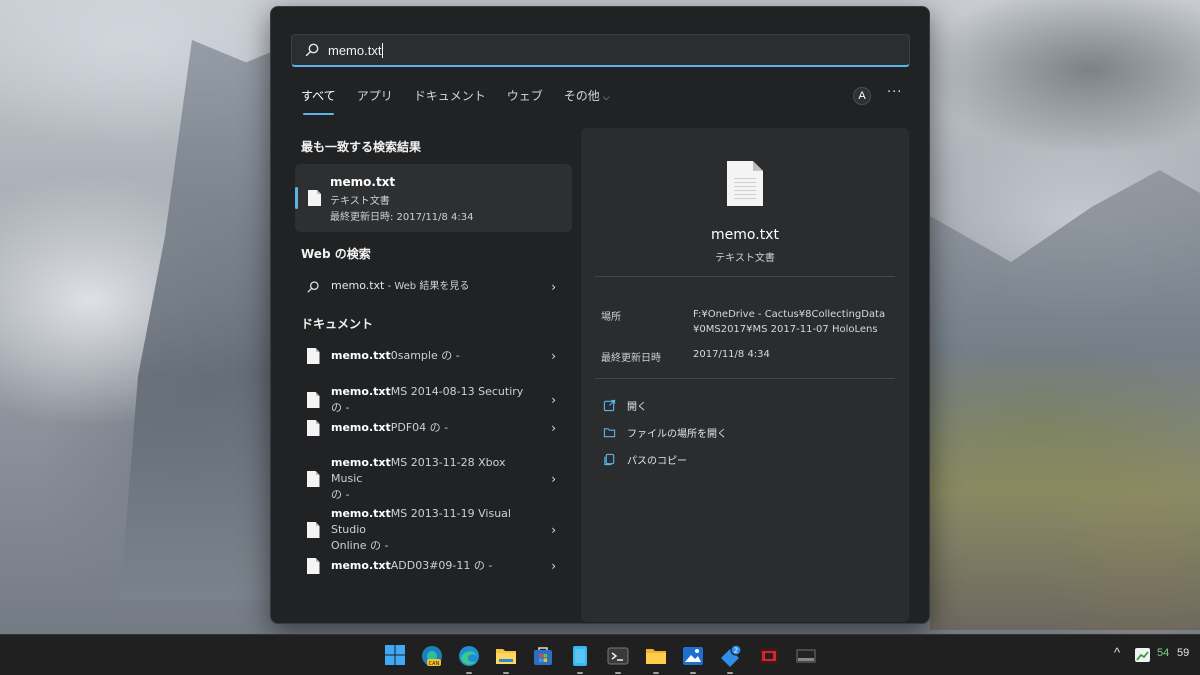  Describe the element at coordinates (525, 98) in the screenshot. I see `tab-web: ウェブ` at that location.